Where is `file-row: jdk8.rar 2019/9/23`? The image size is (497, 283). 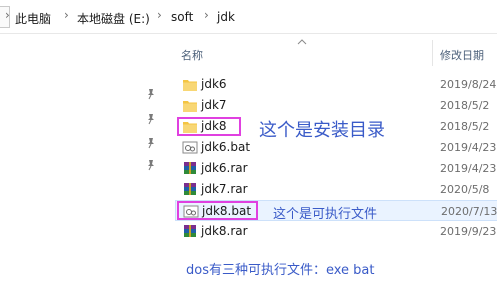
file-row: jdk8.rar 2019/9/23 is located at coordinates (336, 231).